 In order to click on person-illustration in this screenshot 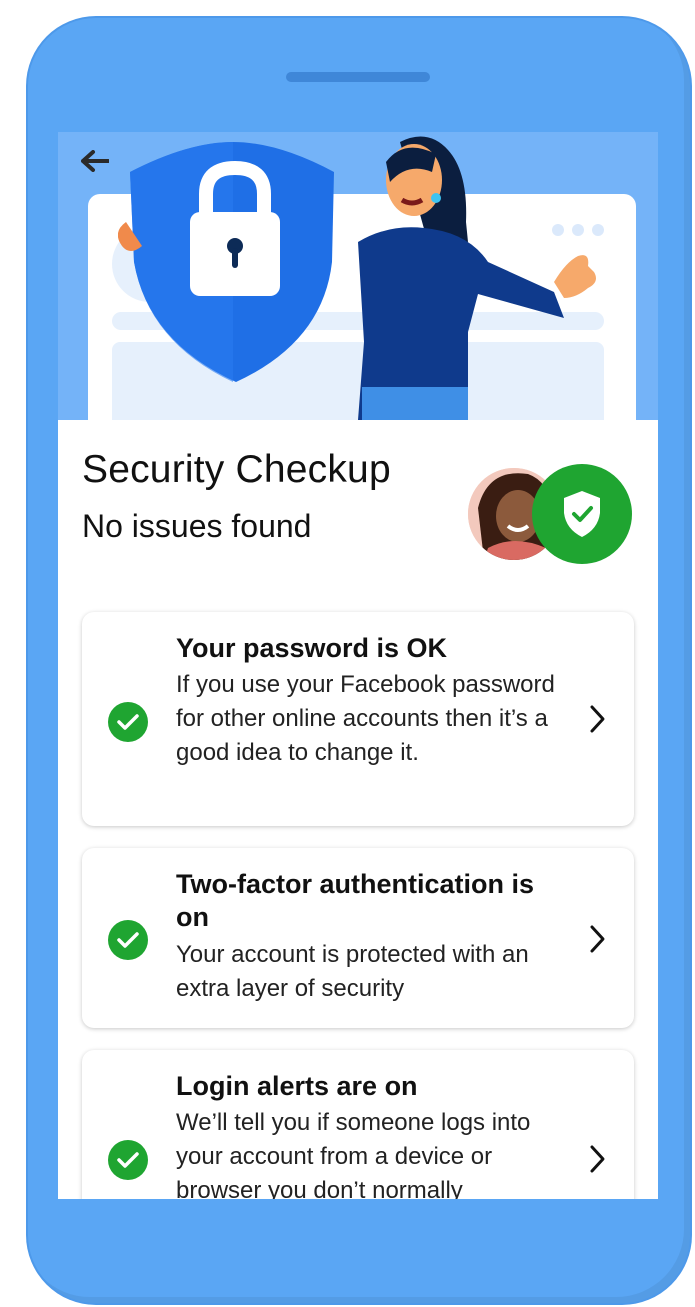, I will do `click(477, 278)`.